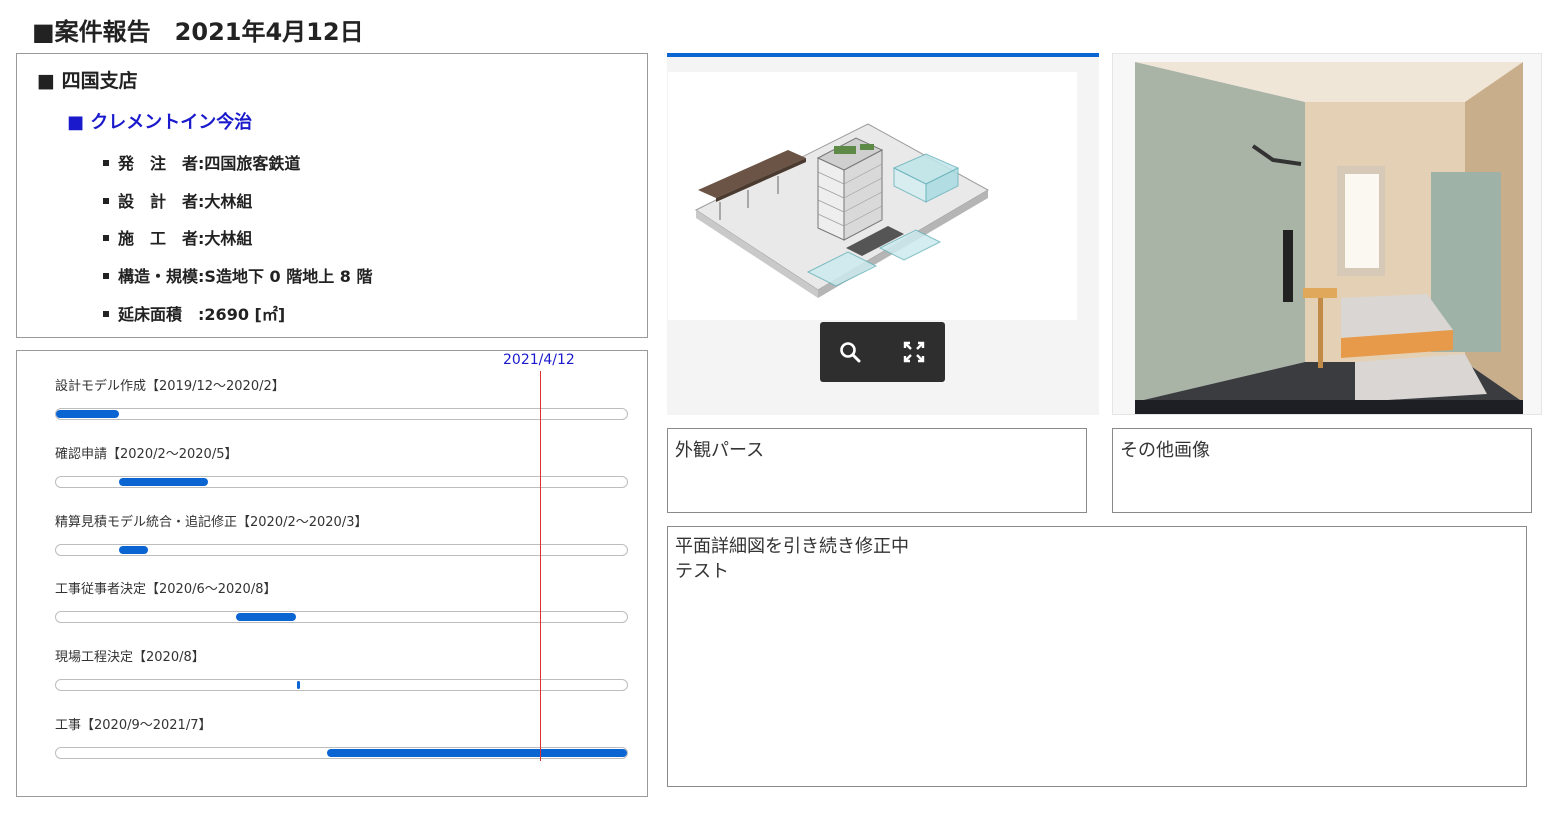 The width and height of the screenshot is (1542, 835). Describe the element at coordinates (914, 352) in the screenshot. I see `fullscreen-icon` at that location.